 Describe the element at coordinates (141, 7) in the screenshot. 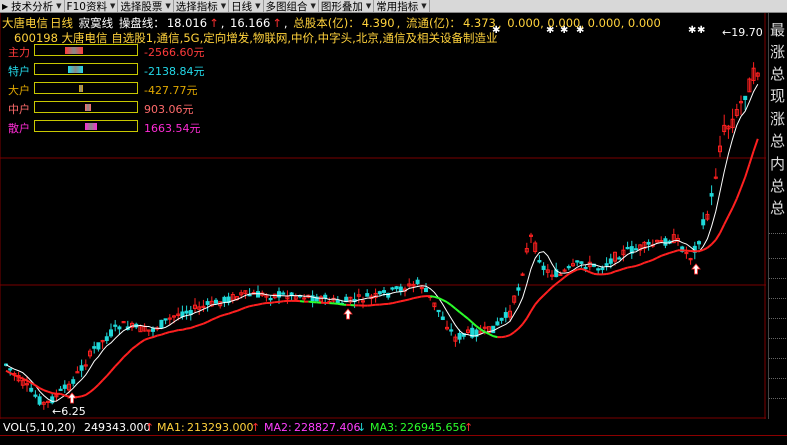

I see `toolbar-button-label: 选择股票` at that location.